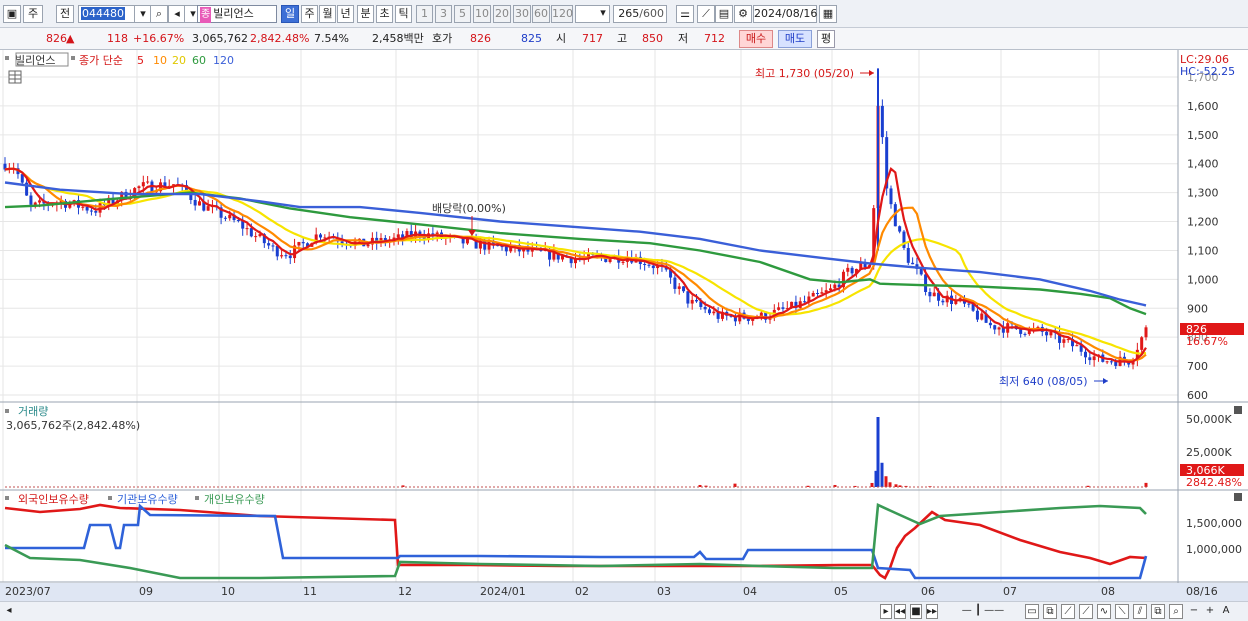  I want to click on interval-20: 20, so click(502, 14).